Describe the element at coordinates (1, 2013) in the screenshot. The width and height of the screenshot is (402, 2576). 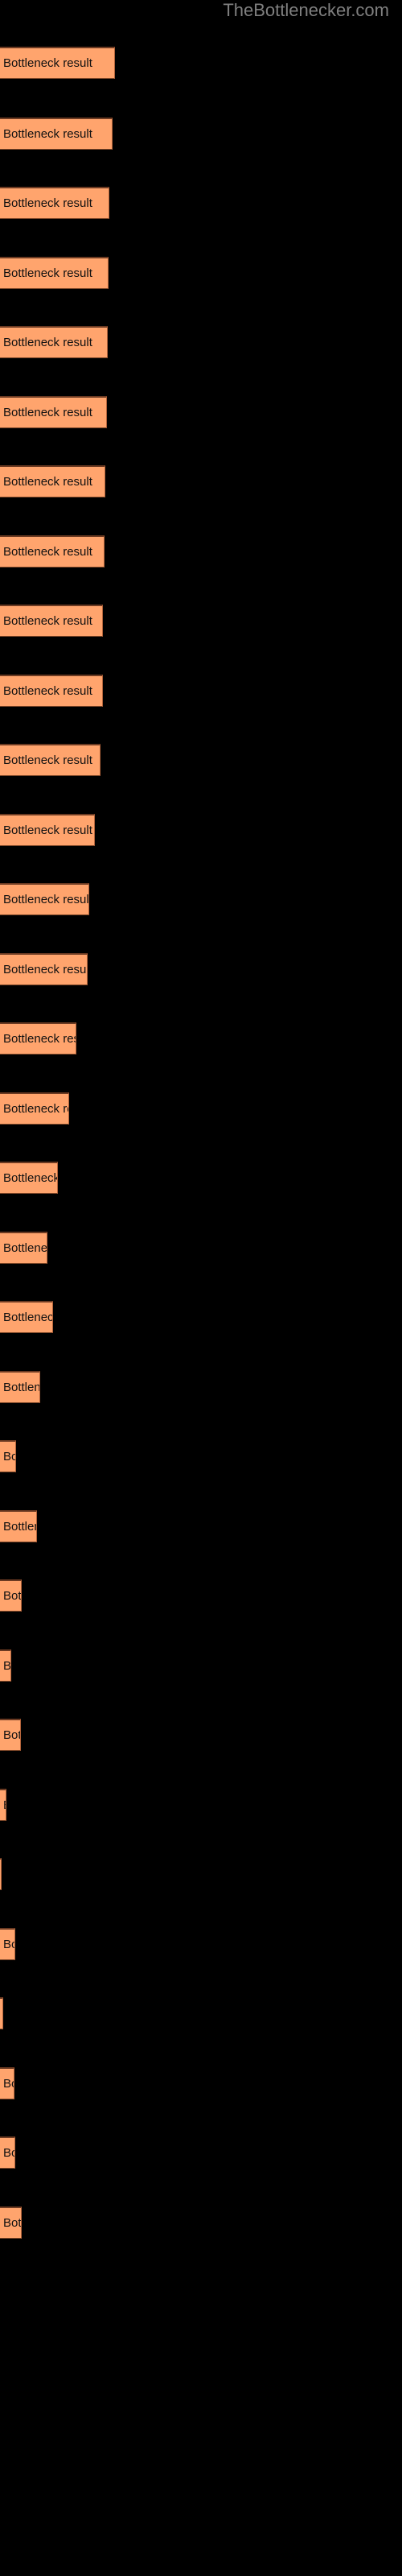
I see `bar-29: Bottleneck result` at that location.